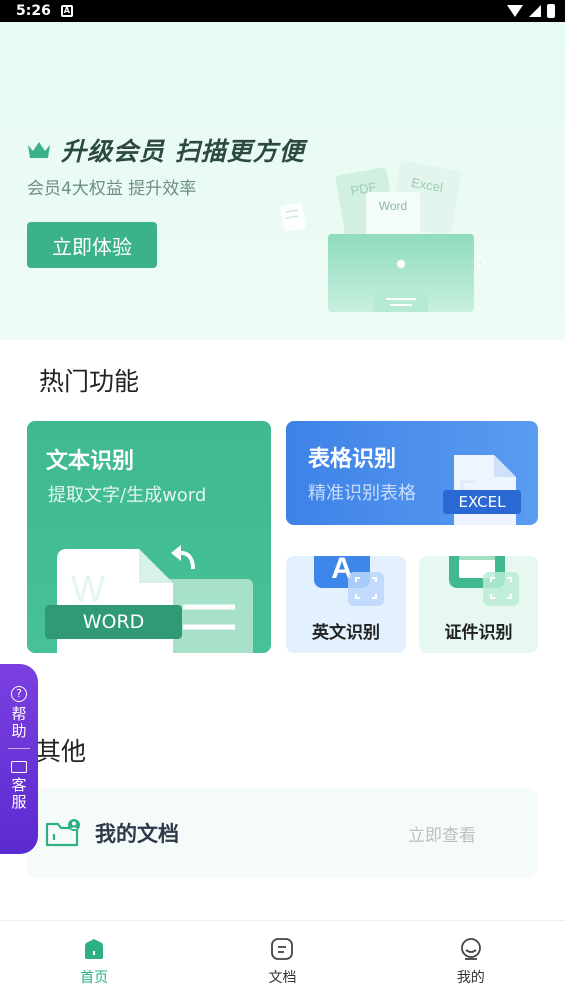 Image resolution: width=565 pixels, height=1004 pixels. What do you see at coordinates (61, 751) in the screenshot?
I see `other-title: 其他` at bounding box center [61, 751].